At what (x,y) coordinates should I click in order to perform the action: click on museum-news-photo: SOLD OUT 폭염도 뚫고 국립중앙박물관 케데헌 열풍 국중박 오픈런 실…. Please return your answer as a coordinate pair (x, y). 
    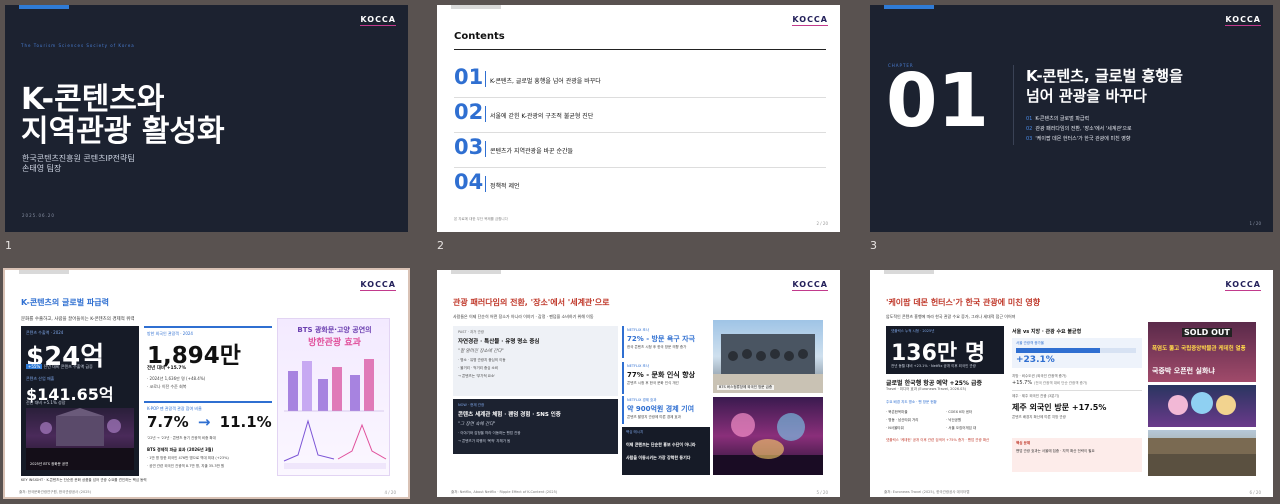
    Looking at the image, I should click on (1202, 352).